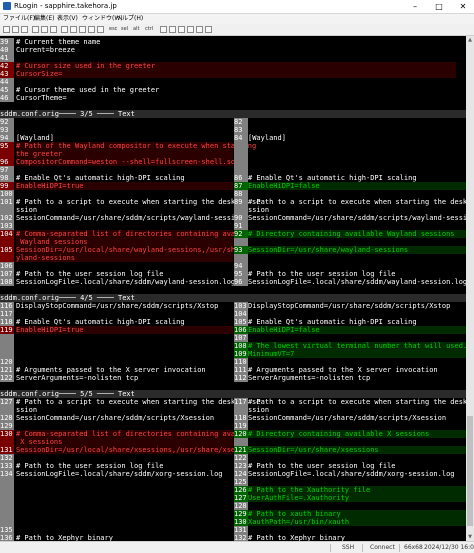 The width and height of the screenshot is (474, 553). Describe the element at coordinates (237, 30) in the screenshot. I see `toolbar: esc sel alt ctrl` at that location.